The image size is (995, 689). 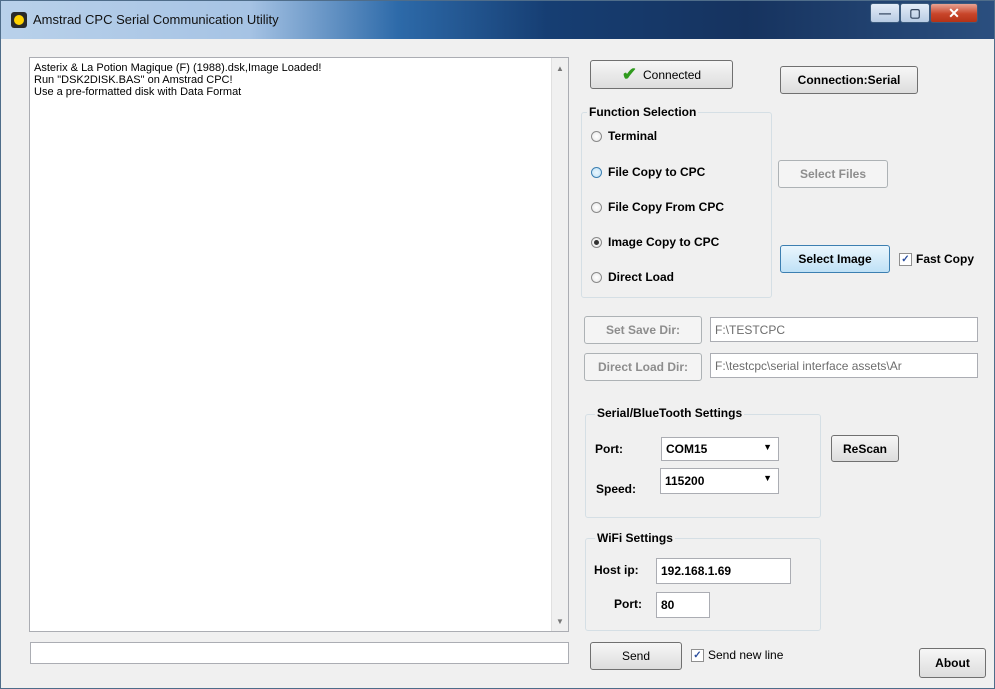 I want to click on log-line-2: Run "DSK2DISK.BAS" on Amstrad CPC!, so click(x=133, y=80).